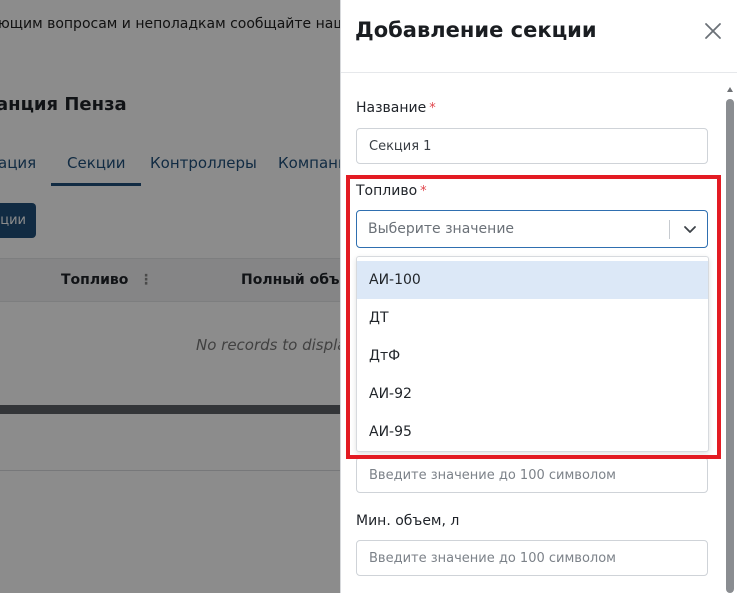  I want to click on close-icon, so click(713, 31).